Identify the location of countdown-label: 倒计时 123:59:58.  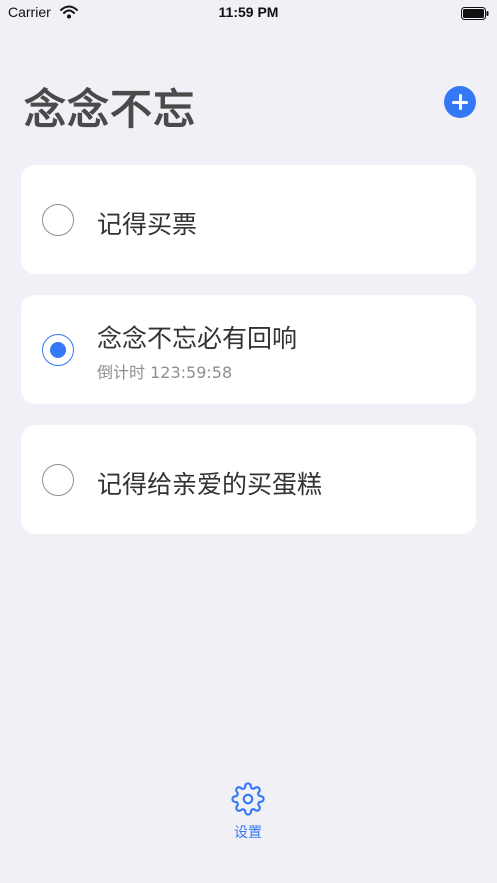
(165, 372).